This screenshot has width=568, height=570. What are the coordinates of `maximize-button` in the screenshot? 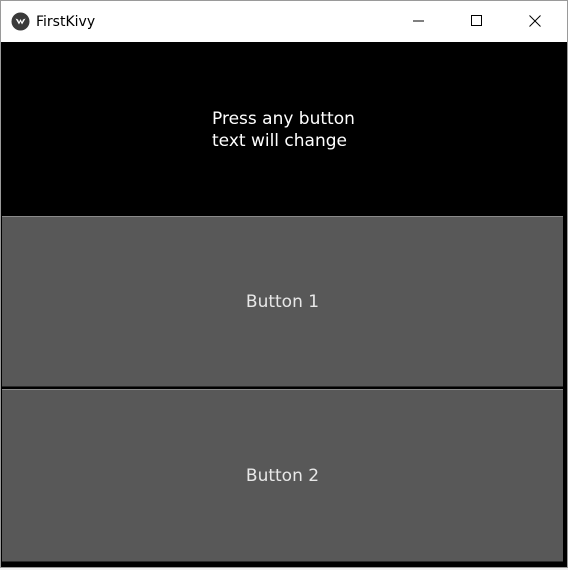 It's located at (477, 21).